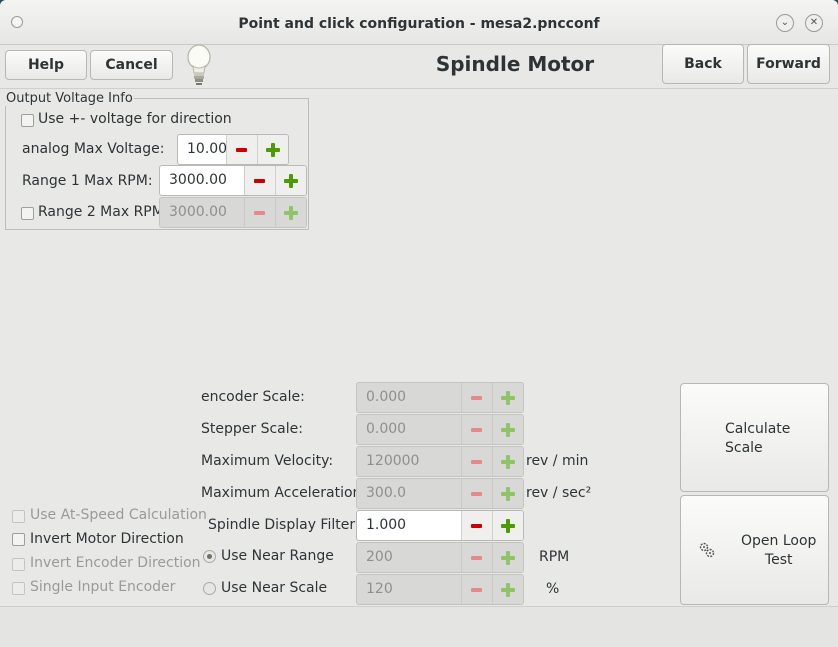 The image size is (838, 647). What do you see at coordinates (115, 563) in the screenshot?
I see `invert-encoder-label: Invert Encoder Direction` at bounding box center [115, 563].